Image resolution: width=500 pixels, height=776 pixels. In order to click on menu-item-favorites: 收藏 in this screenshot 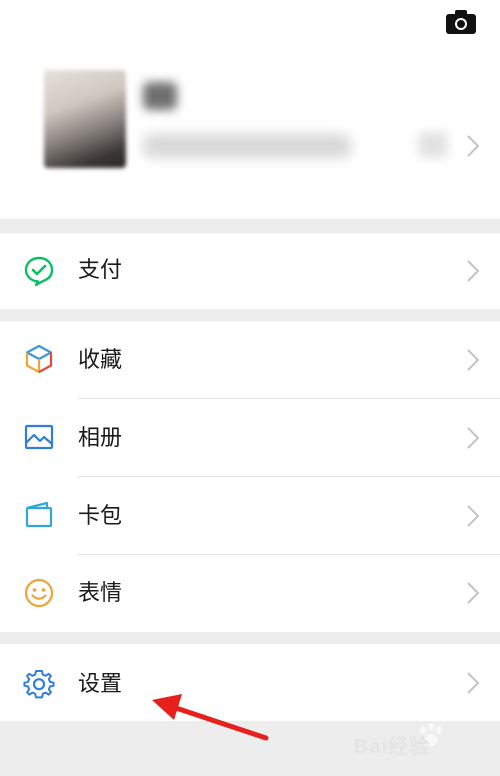, I will do `click(250, 359)`.